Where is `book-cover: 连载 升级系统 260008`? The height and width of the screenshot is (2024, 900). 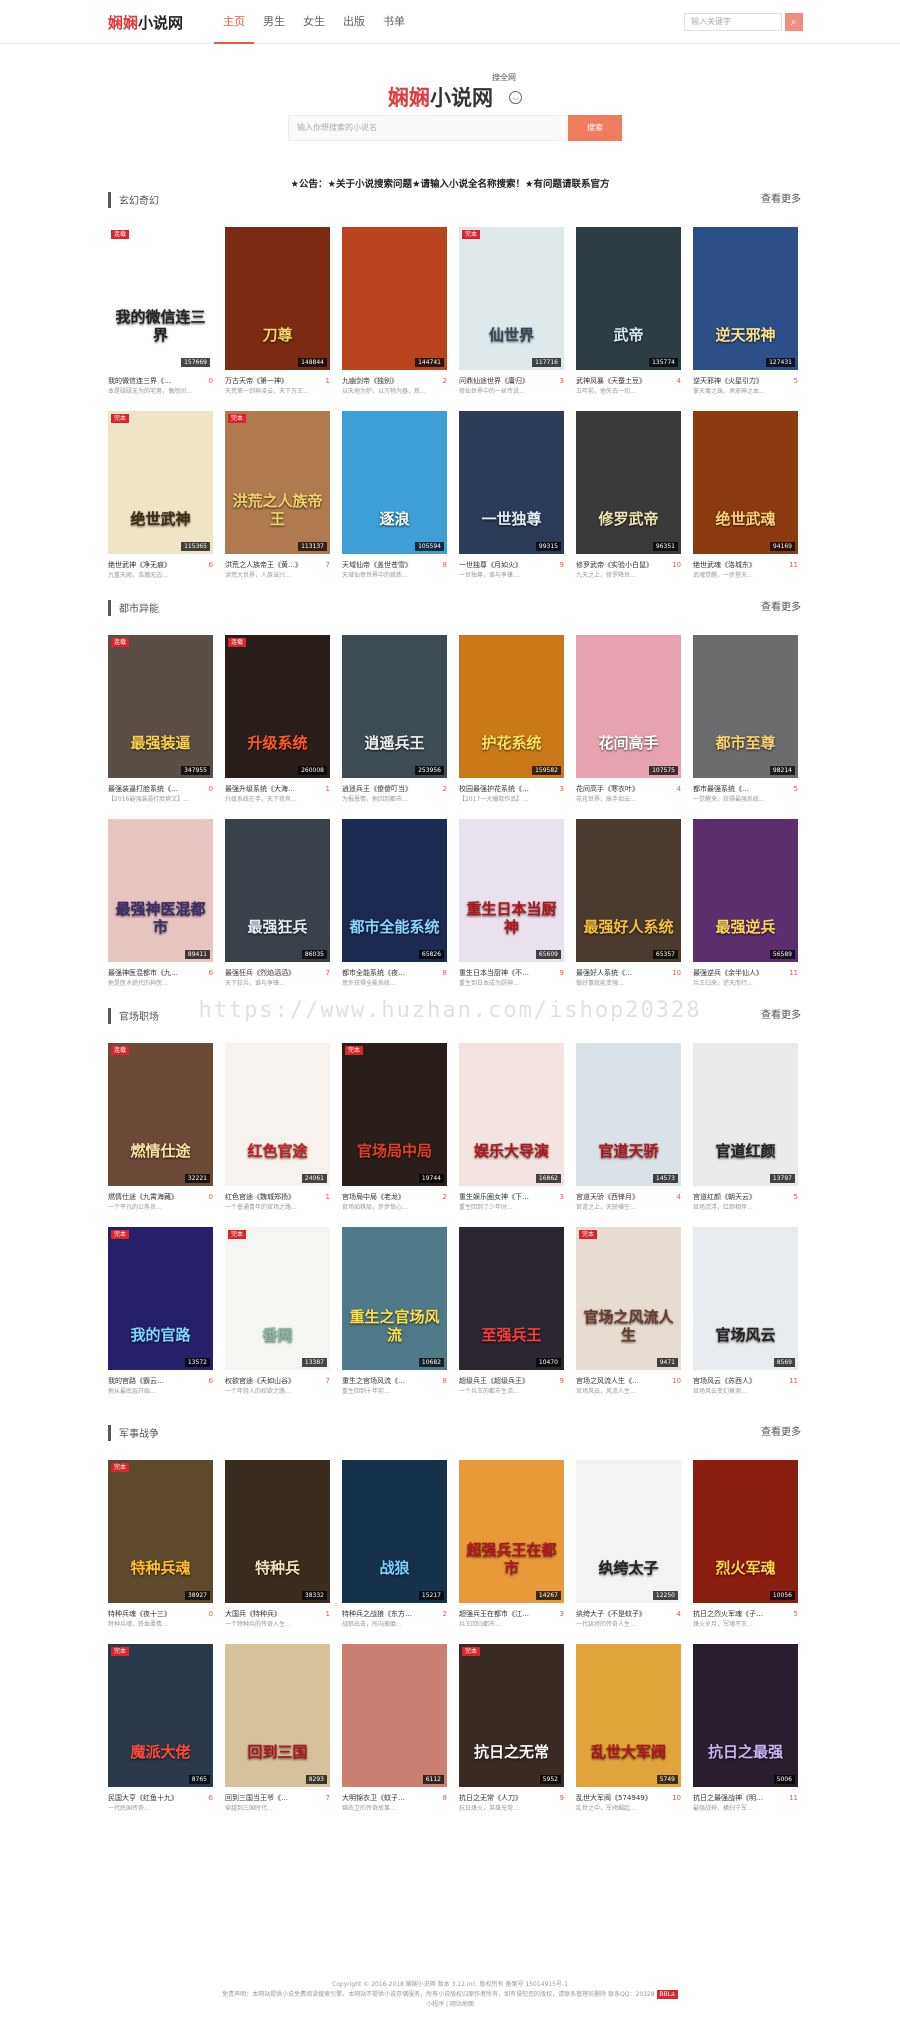
book-cover: 连载 升级系统 260008 is located at coordinates (277, 706).